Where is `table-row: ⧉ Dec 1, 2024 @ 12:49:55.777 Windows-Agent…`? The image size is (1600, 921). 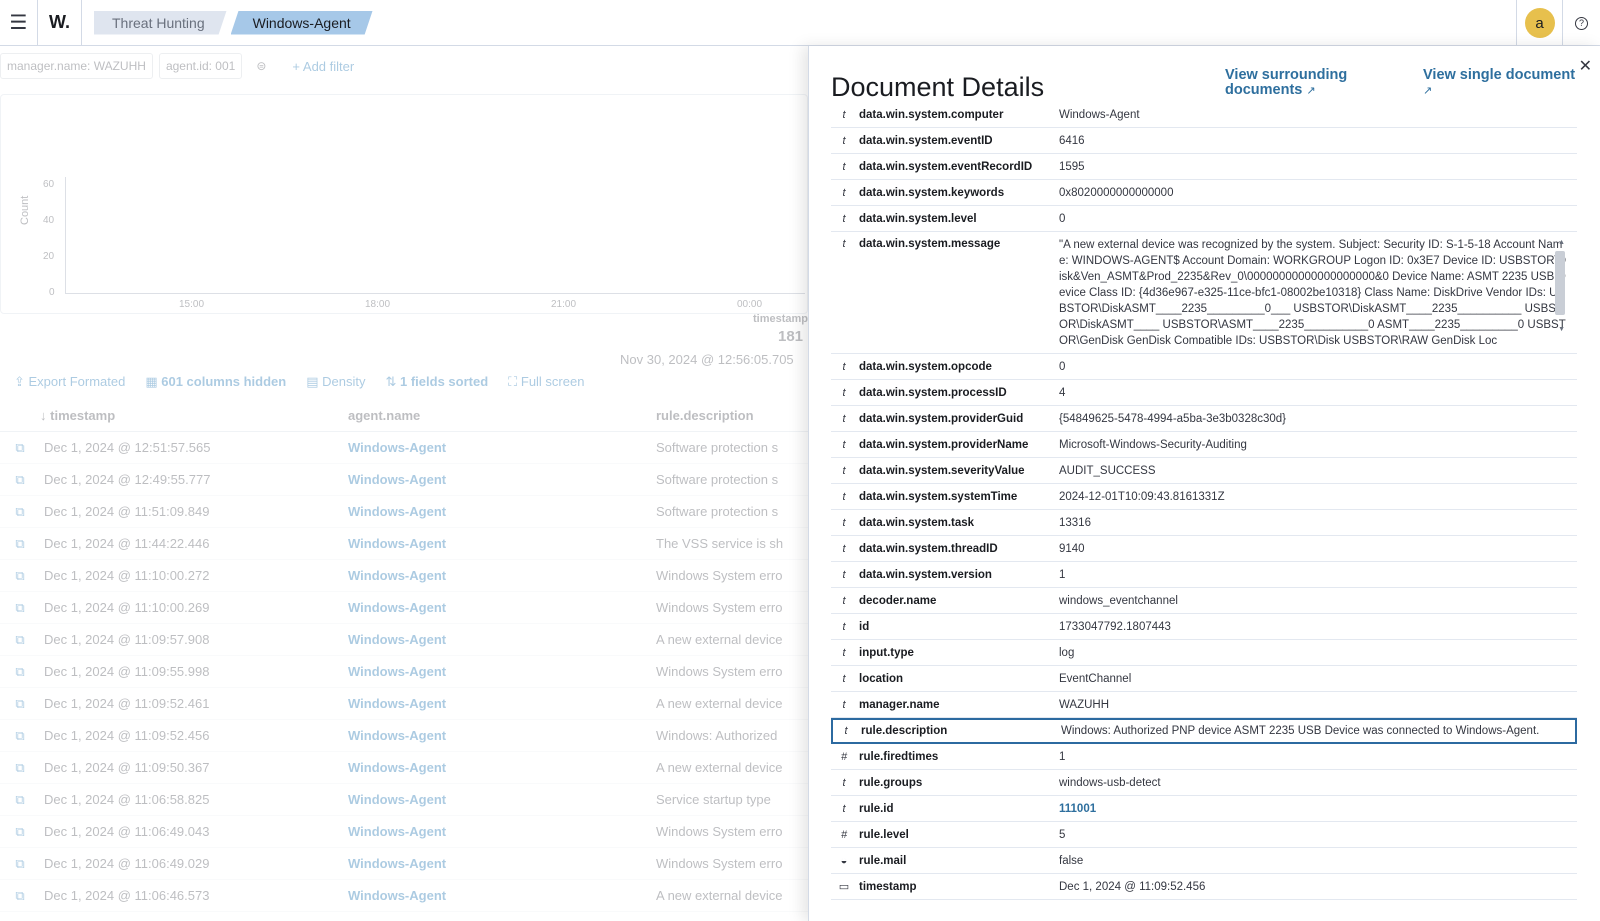
table-row: ⧉ Dec 1, 2024 @ 12:49:55.777 Windows-Agent… is located at coordinates (404, 480).